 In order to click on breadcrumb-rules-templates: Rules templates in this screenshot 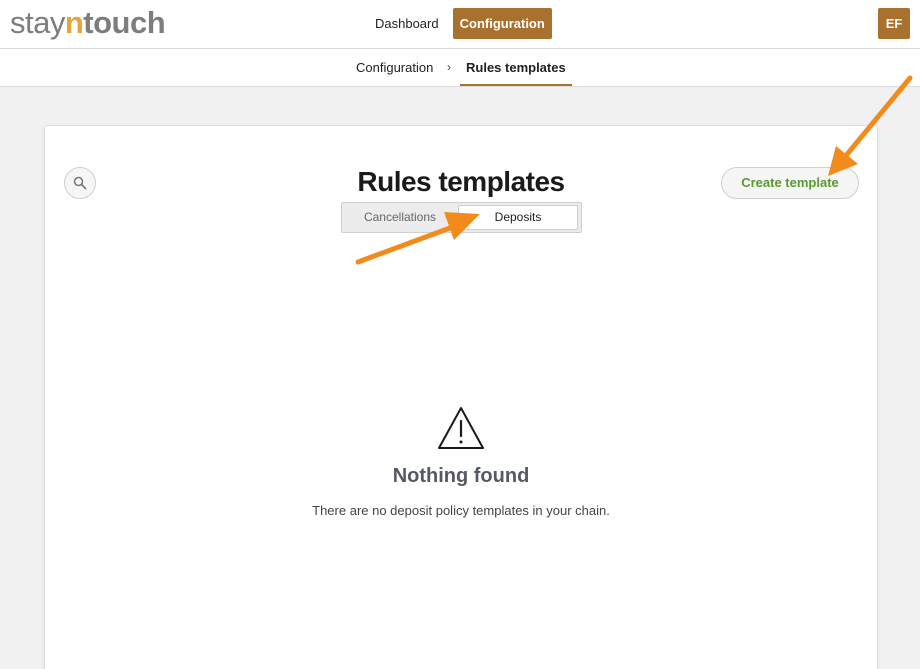, I will do `click(516, 67)`.